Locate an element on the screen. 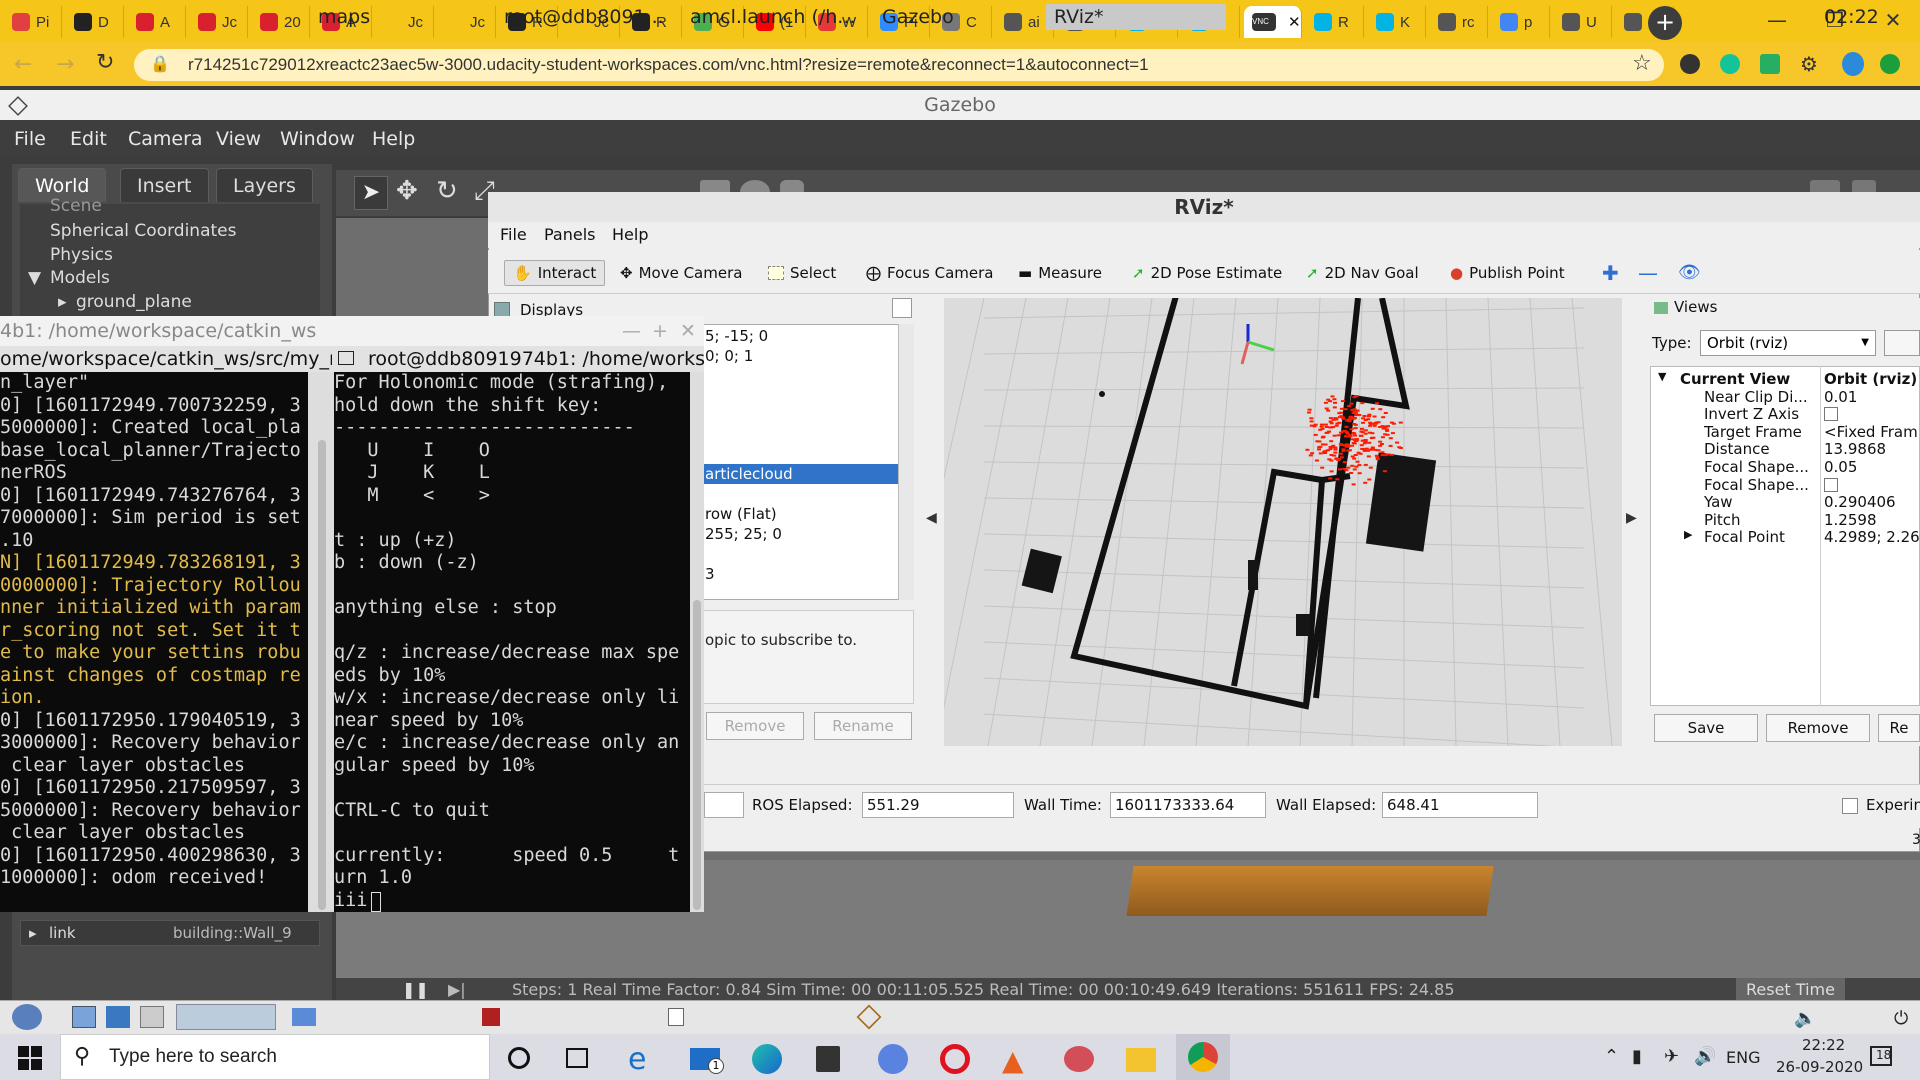 This screenshot has height=1080, width=1920. gazebo-menu-file: File is located at coordinates (30, 139).